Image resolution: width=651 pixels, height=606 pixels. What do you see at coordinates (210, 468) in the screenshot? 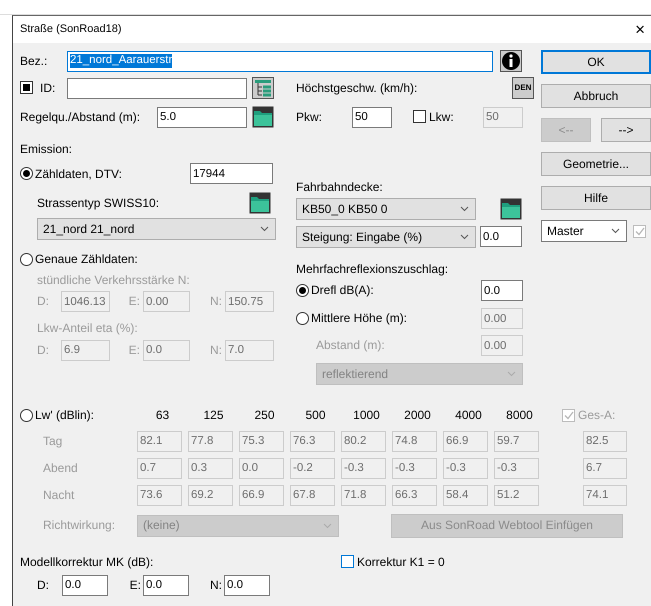
I see `table-cell: 0.3` at bounding box center [210, 468].